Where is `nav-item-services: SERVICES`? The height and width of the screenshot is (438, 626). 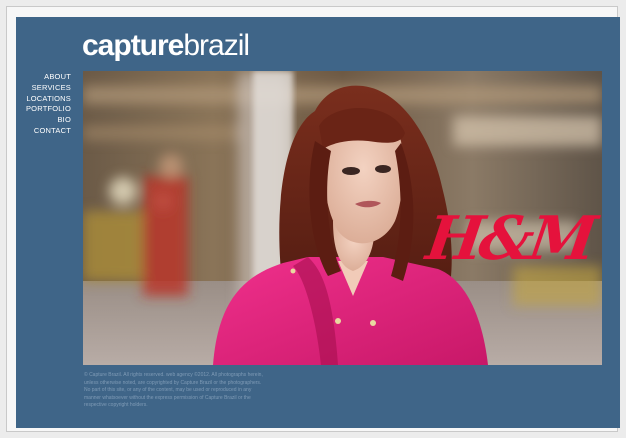
nav-item-services: SERVICES is located at coordinates (46, 88).